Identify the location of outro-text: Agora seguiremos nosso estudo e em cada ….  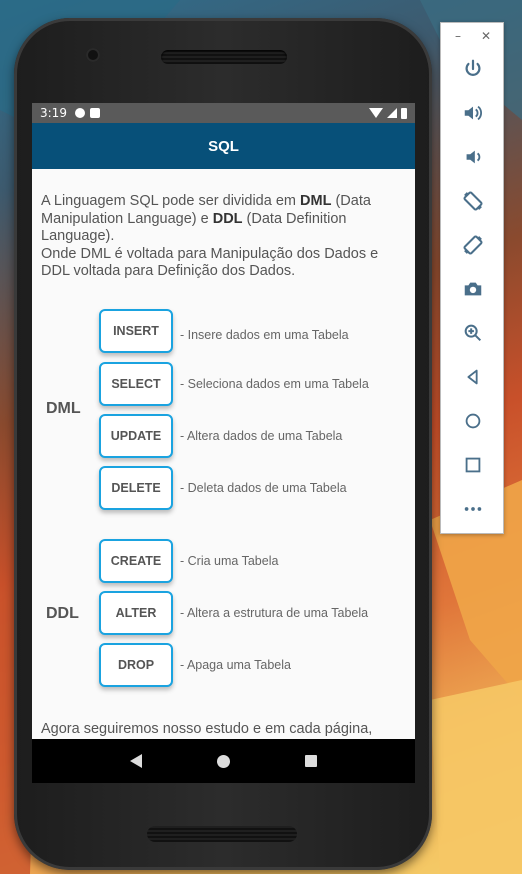
(207, 729).